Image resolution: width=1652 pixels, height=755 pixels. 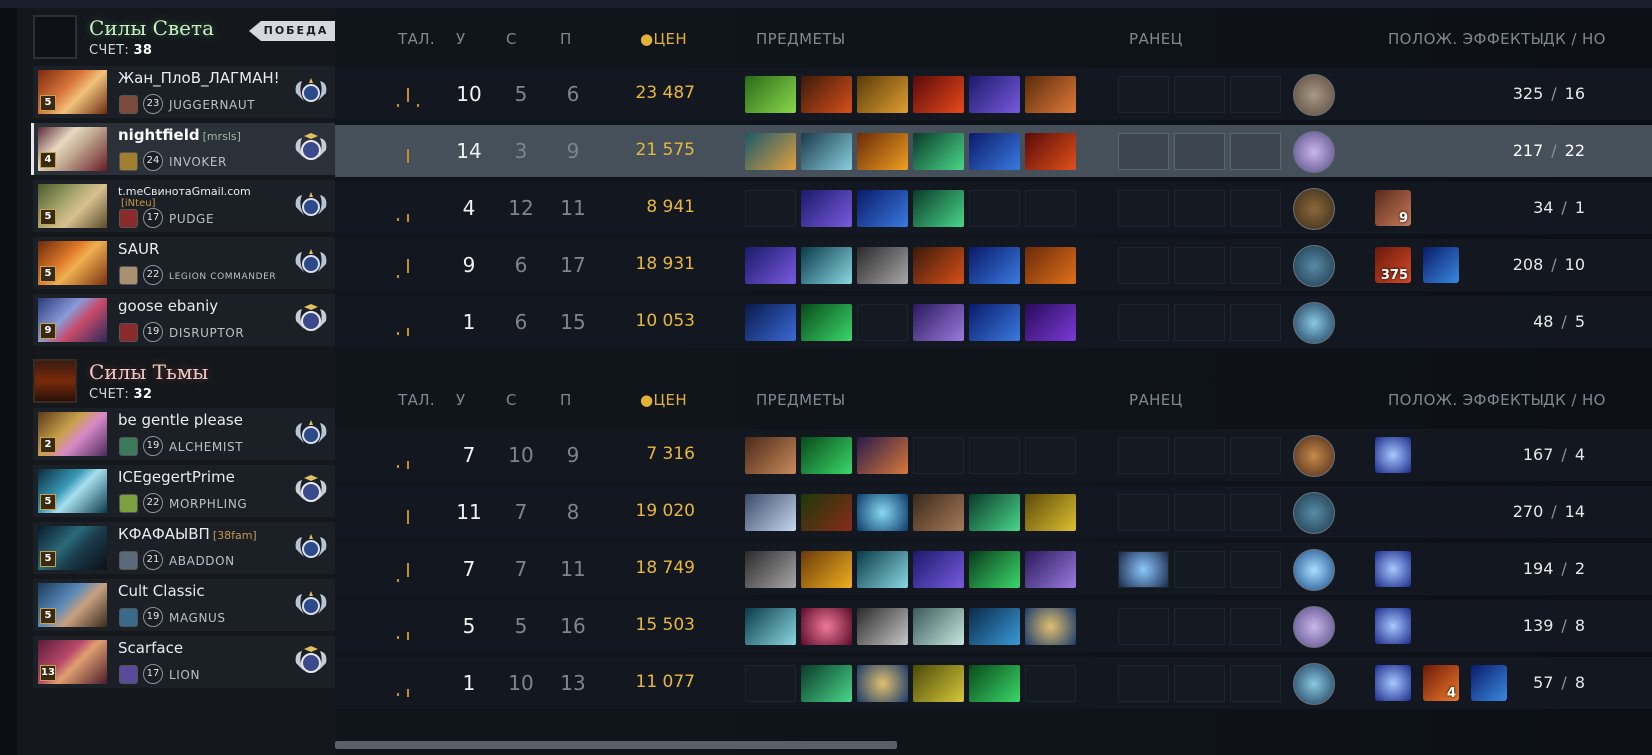 What do you see at coordinates (1441, 265) in the screenshot?
I see `buff-shard-icon` at bounding box center [1441, 265].